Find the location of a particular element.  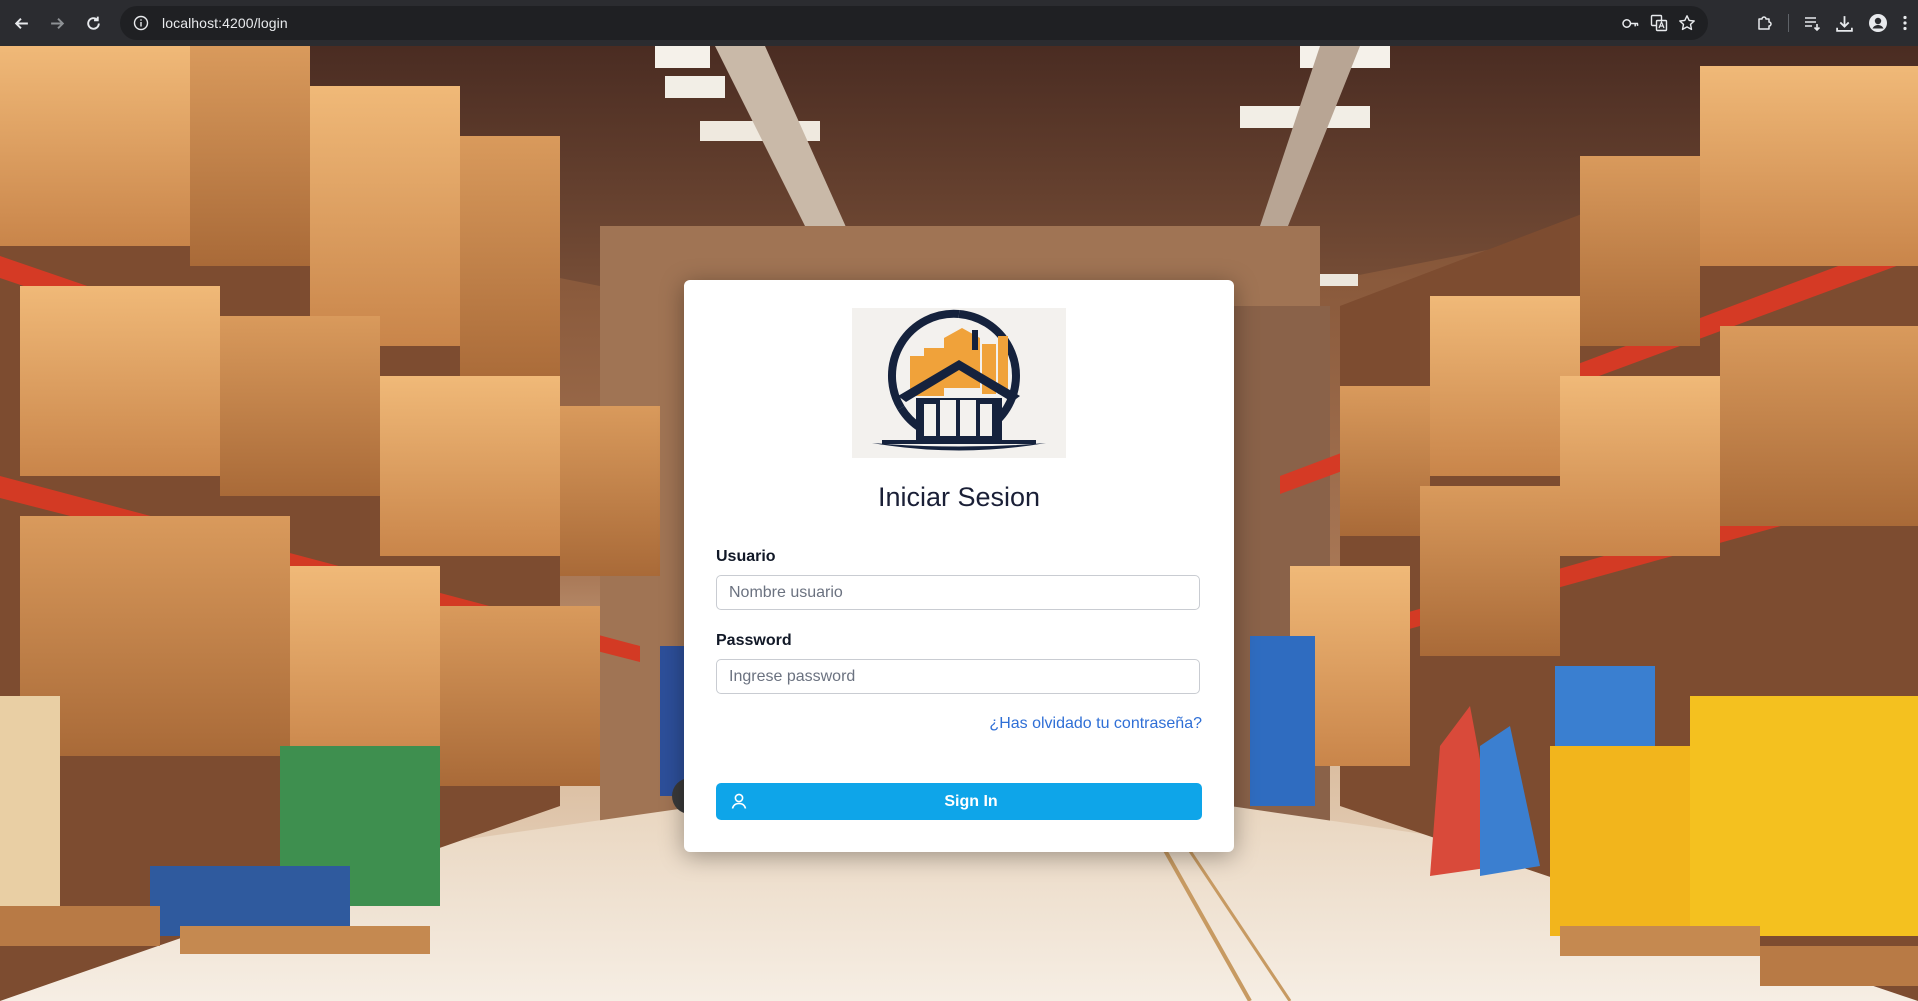

username-input is located at coordinates (958, 592).